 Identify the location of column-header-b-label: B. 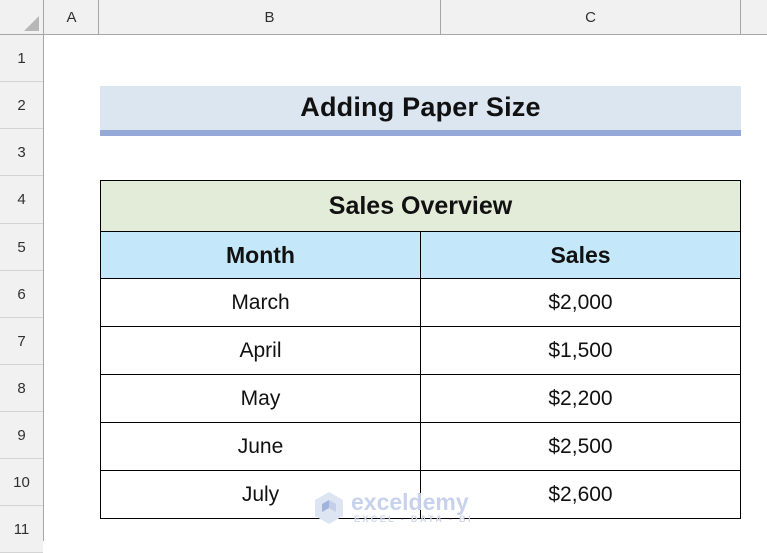
(269, 17).